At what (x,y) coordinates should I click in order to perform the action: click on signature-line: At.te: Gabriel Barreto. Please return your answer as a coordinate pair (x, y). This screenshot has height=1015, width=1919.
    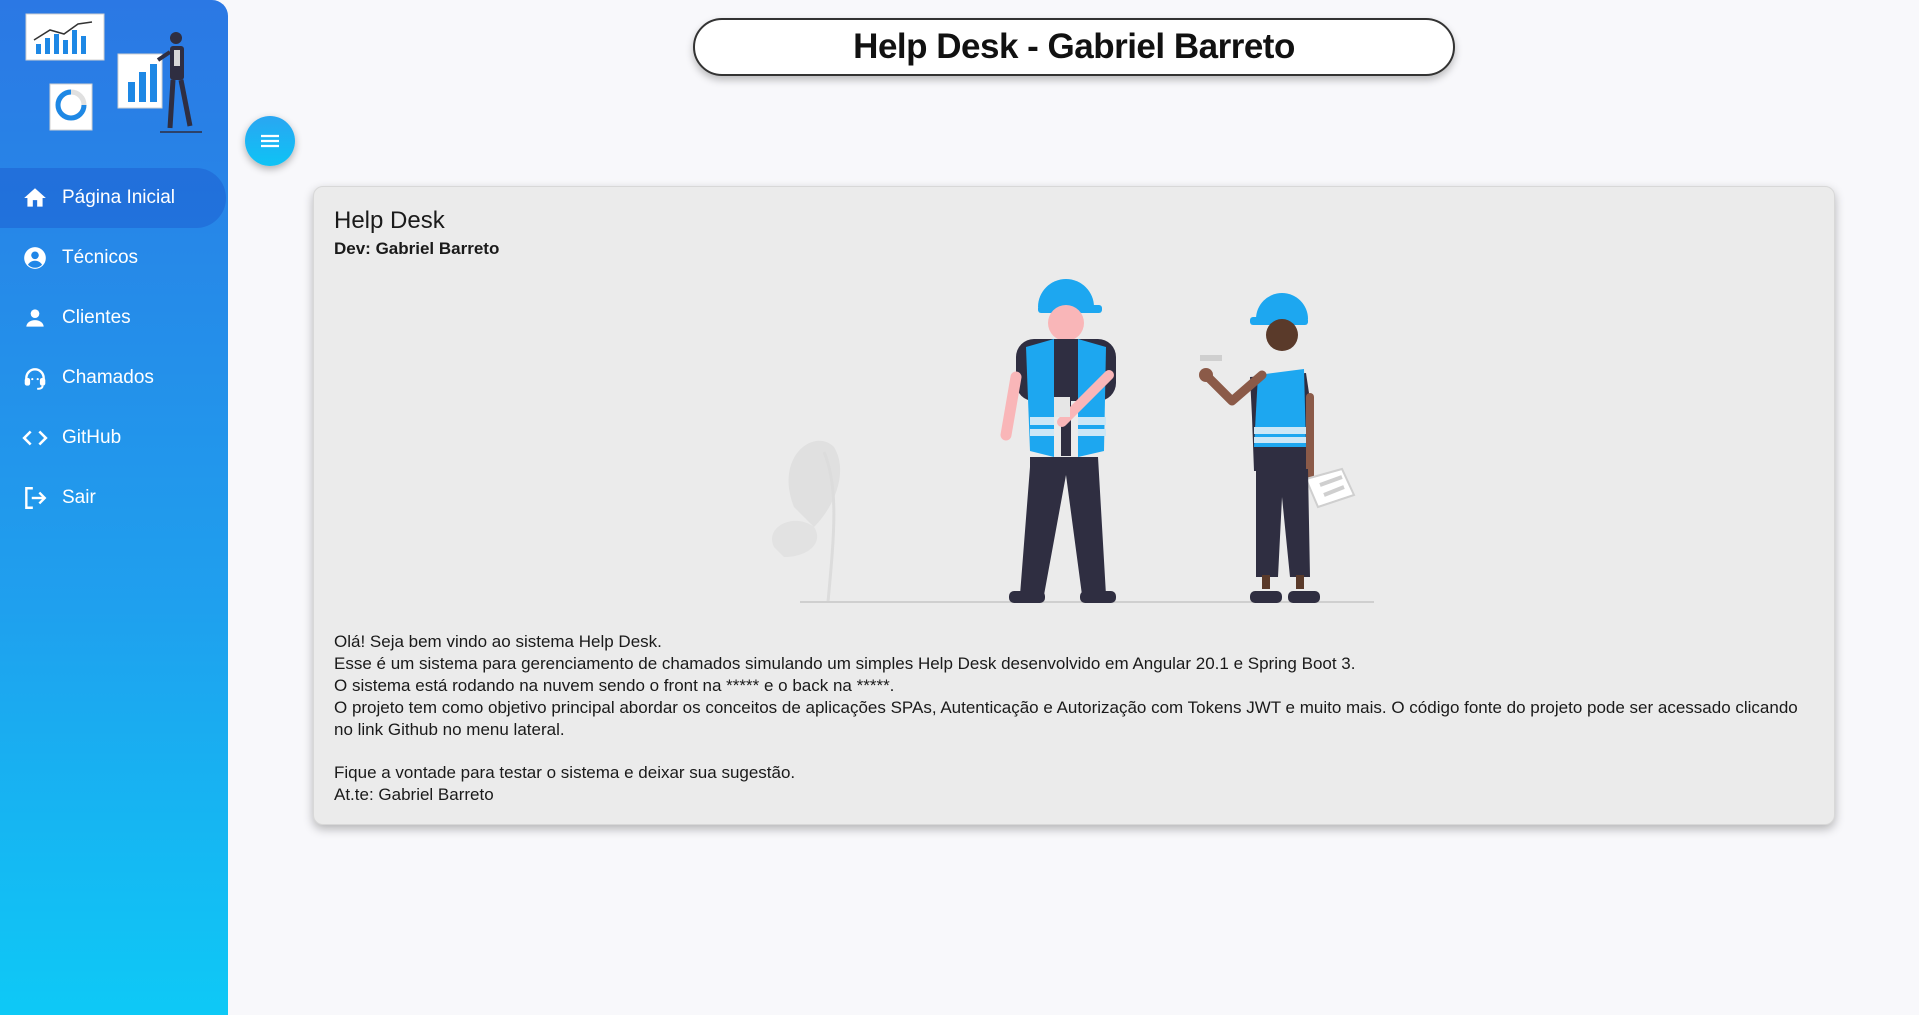
    Looking at the image, I should click on (414, 794).